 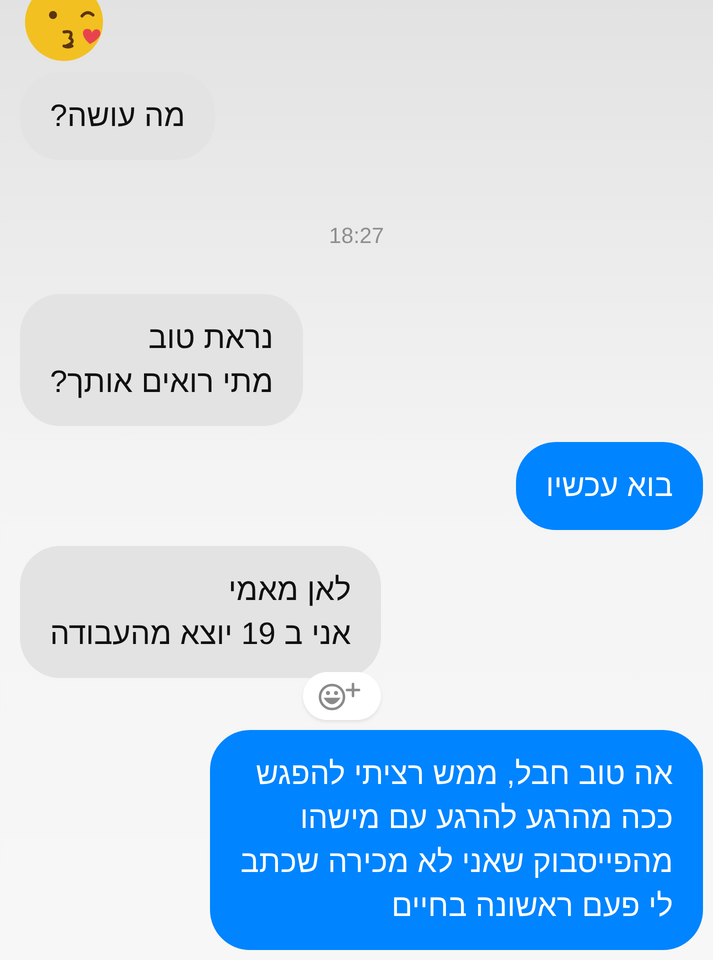 What do you see at coordinates (356, 236) in the screenshot?
I see `message-timestamp: 18:27` at bounding box center [356, 236].